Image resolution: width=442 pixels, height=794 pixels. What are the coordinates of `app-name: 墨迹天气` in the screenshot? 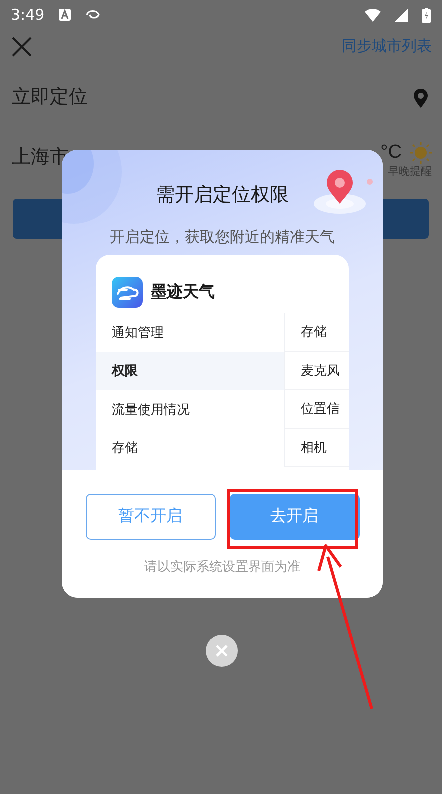 It's located at (183, 292).